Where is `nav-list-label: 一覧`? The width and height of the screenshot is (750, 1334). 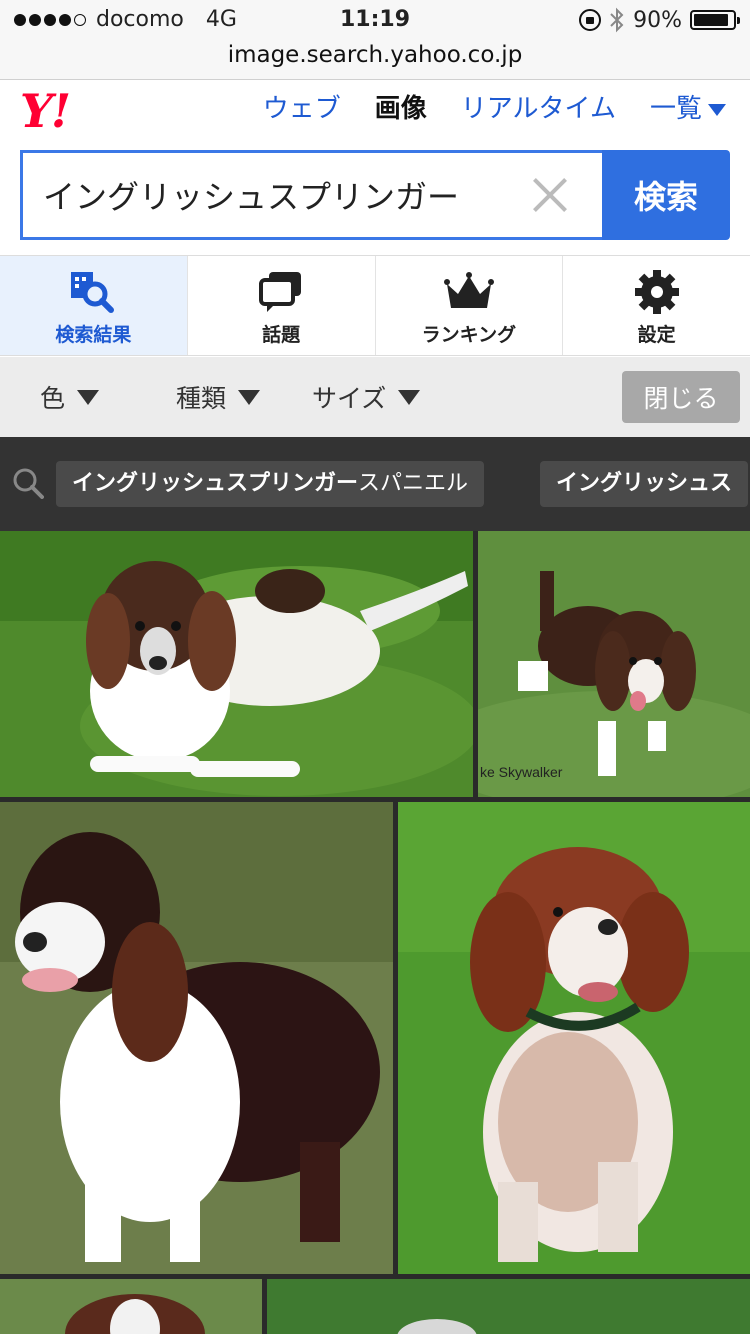
nav-list-label: 一覧 is located at coordinates (675, 109).